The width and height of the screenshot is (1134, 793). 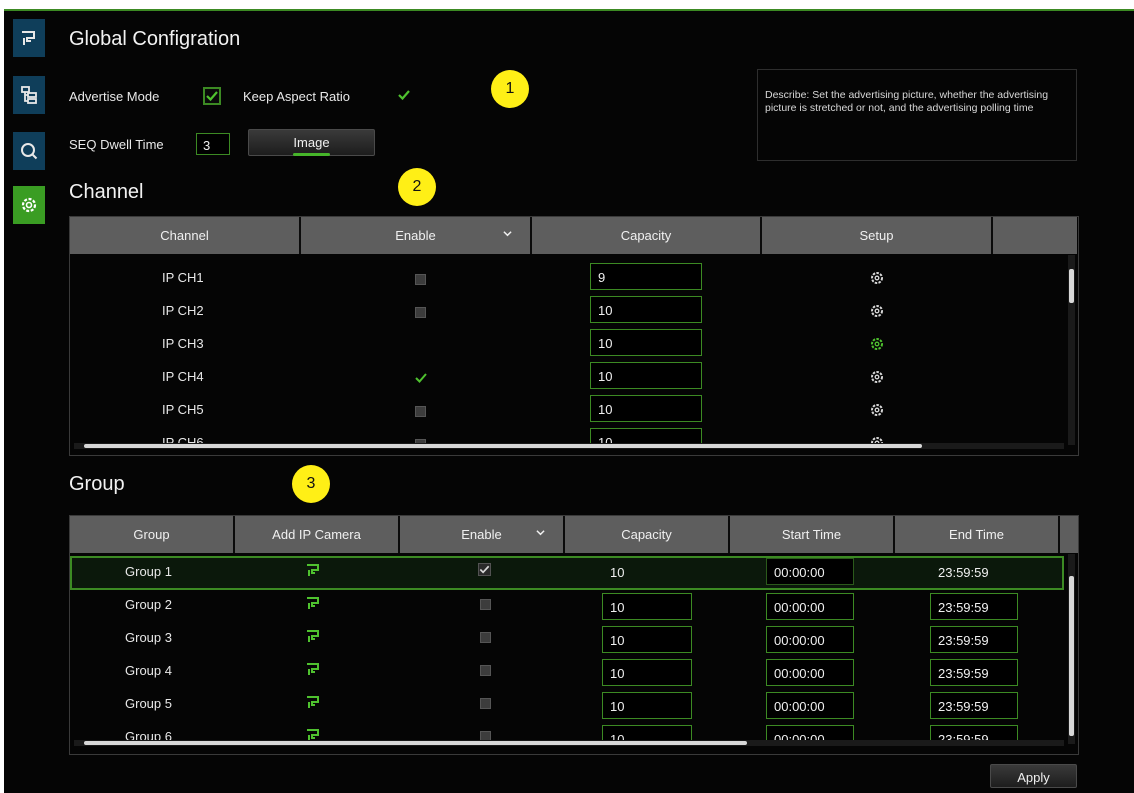 I want to click on group-name: Group 4, so click(x=148, y=670).